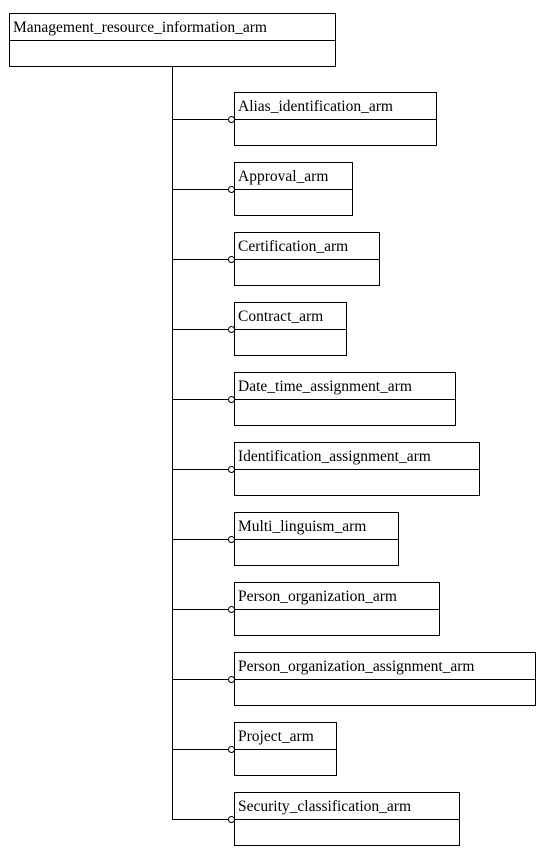  I want to click on connector-trunk-line, so click(172, 442).